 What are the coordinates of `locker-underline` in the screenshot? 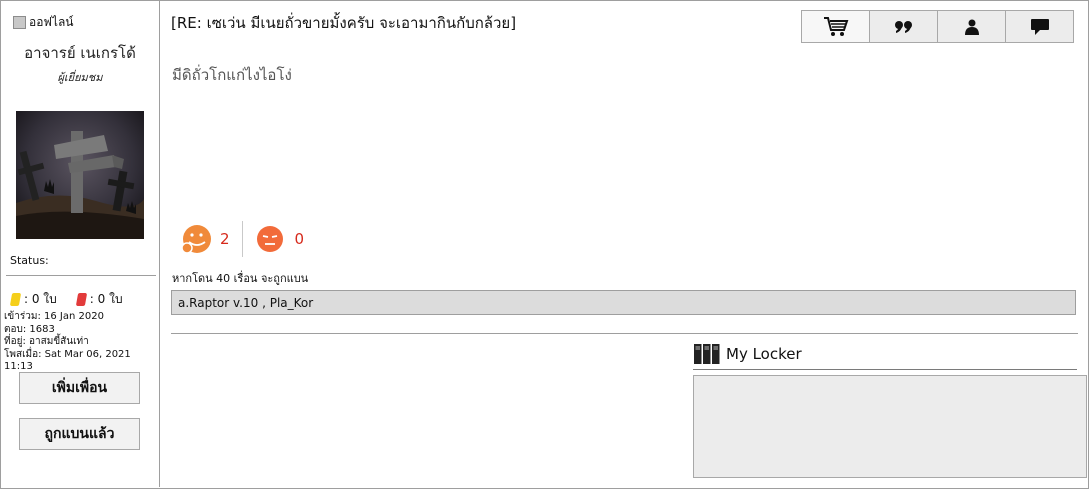 It's located at (885, 369).